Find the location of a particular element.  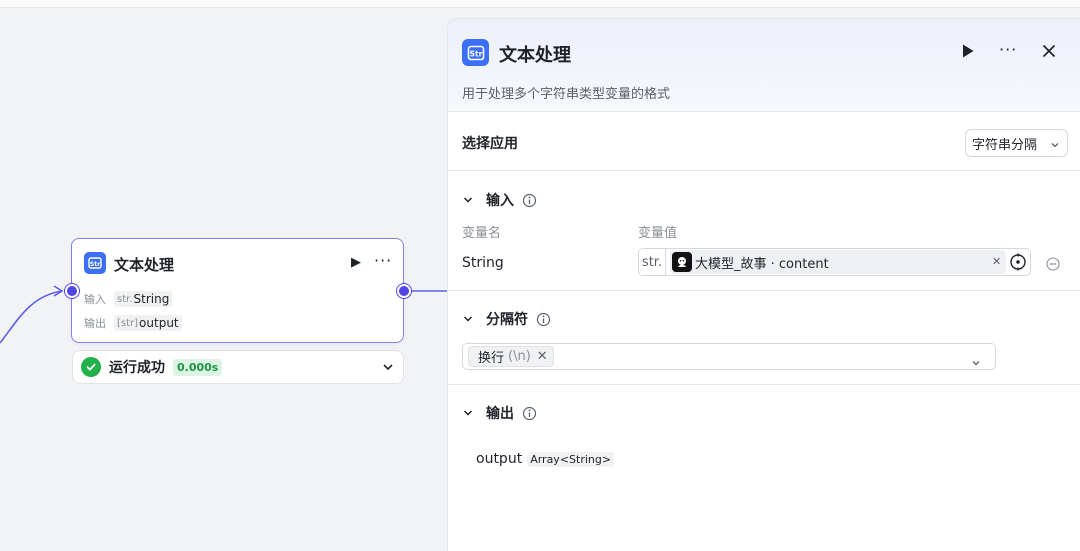

run-status-bar: 运行成功 0.000s is located at coordinates (238, 367).